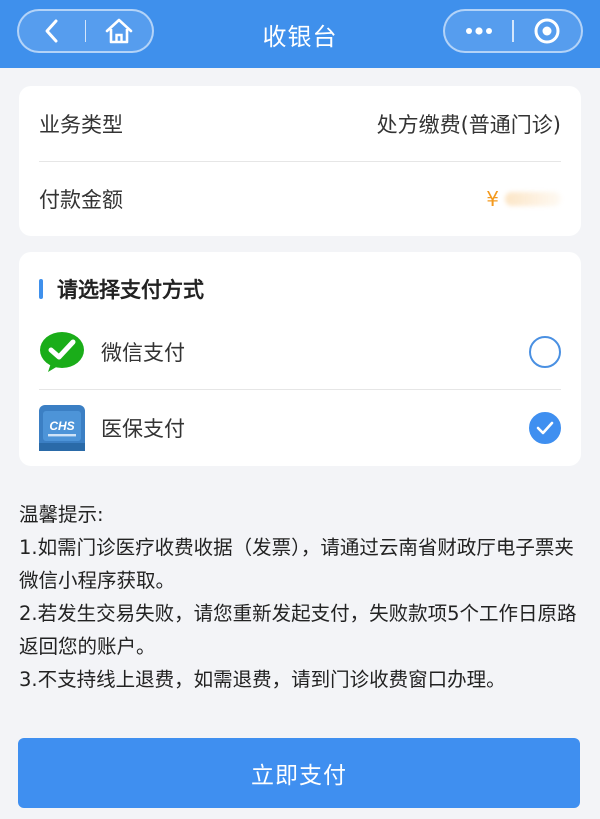 Image resolution: width=600 pixels, height=819 pixels. What do you see at coordinates (468, 124) in the screenshot?
I see `business-type-value: 处方缴费(普通门诊)` at bounding box center [468, 124].